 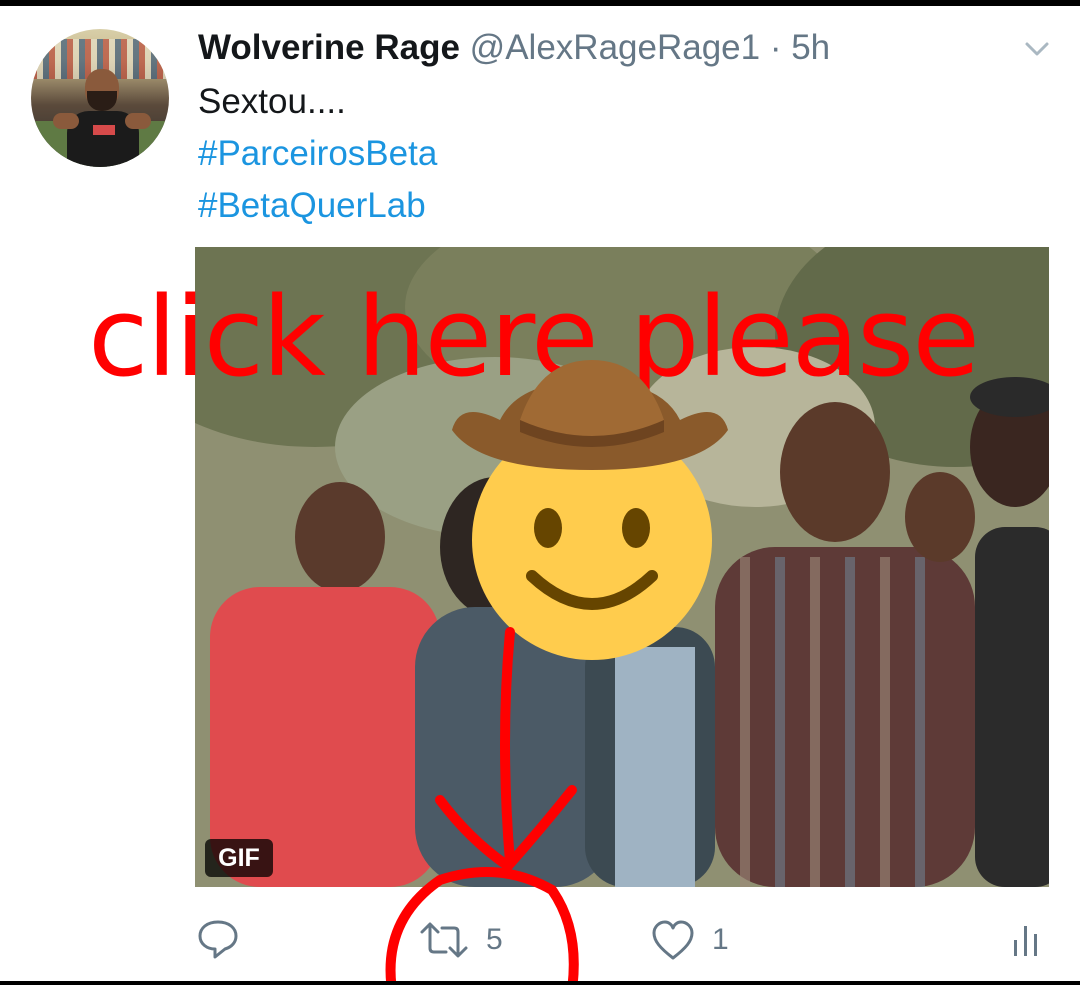 I want to click on bottom-border, so click(x=540, y=983).